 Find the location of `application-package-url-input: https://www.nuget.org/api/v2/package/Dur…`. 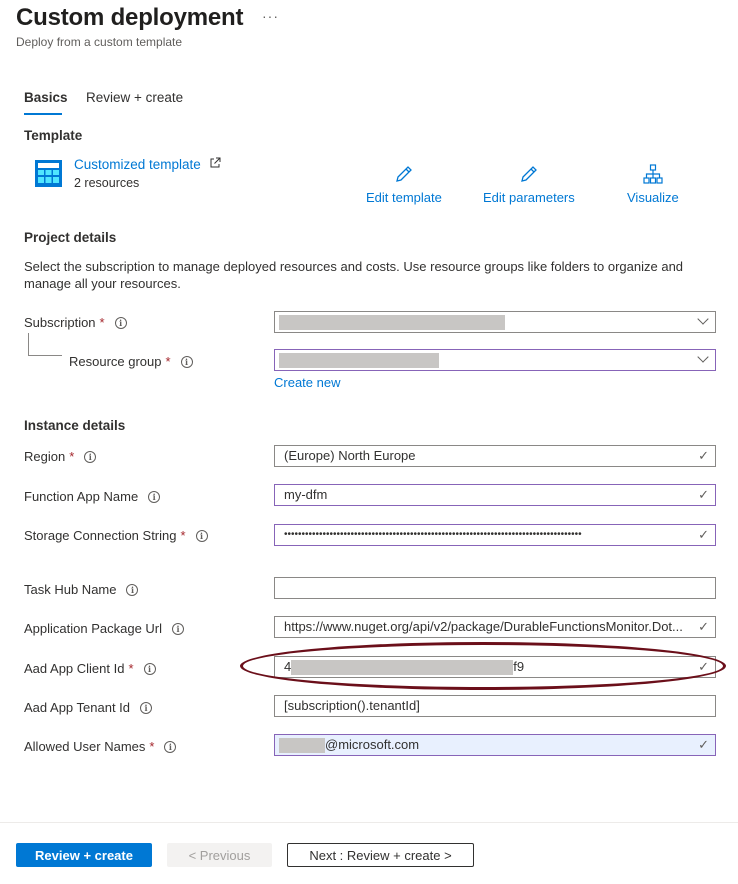

application-package-url-input: https://www.nuget.org/api/v2/package/Dur… is located at coordinates (495, 627).